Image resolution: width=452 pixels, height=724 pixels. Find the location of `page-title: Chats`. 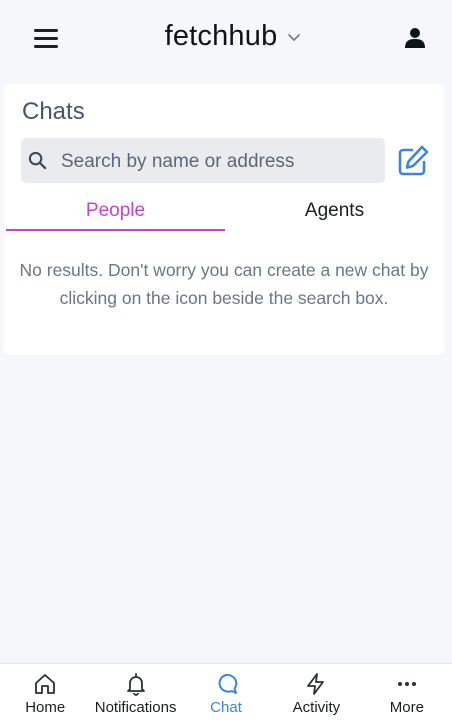

page-title: Chats is located at coordinates (53, 111).